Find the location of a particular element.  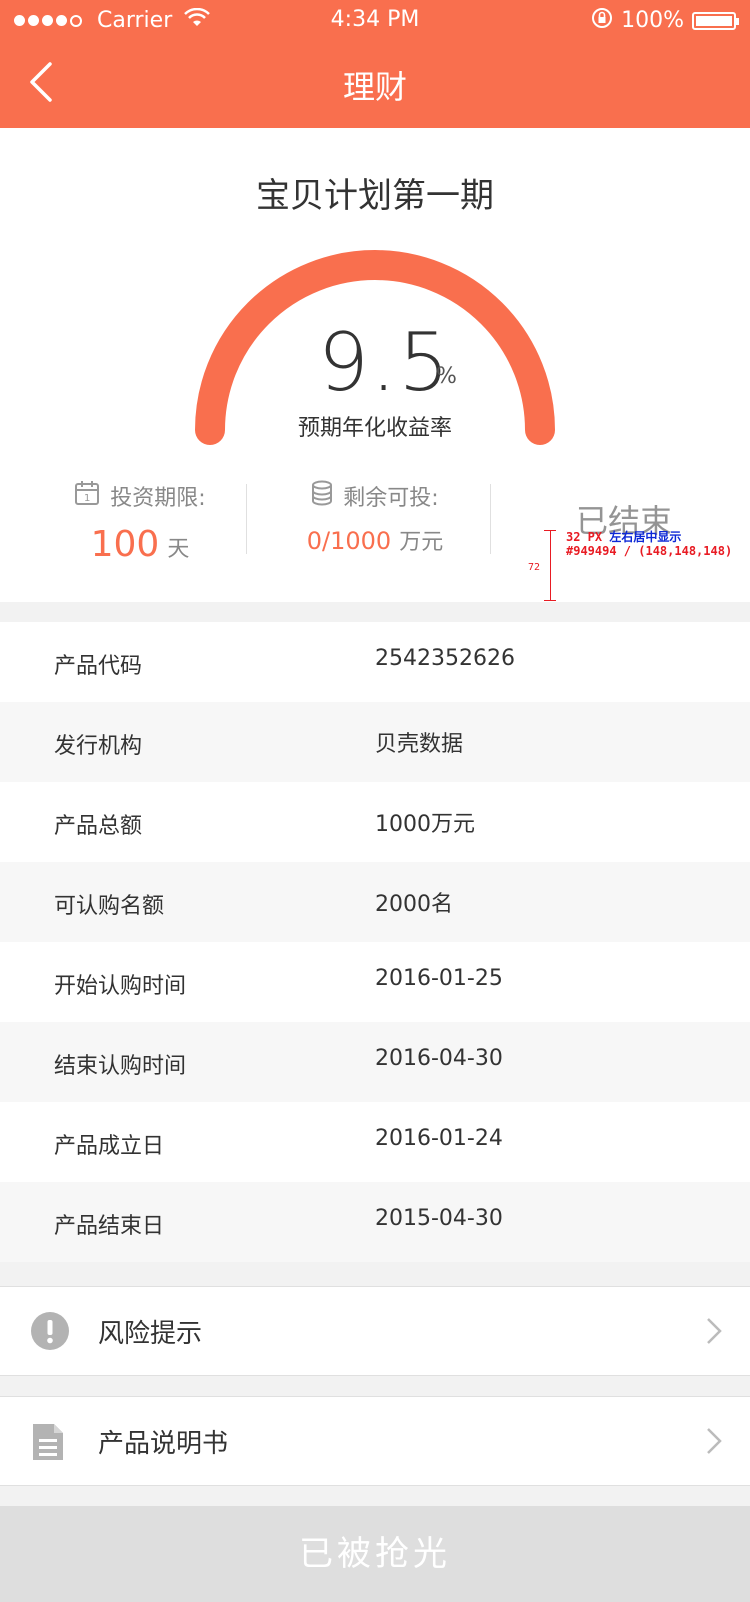

remaining-value: 0/1000 is located at coordinates (349, 541).